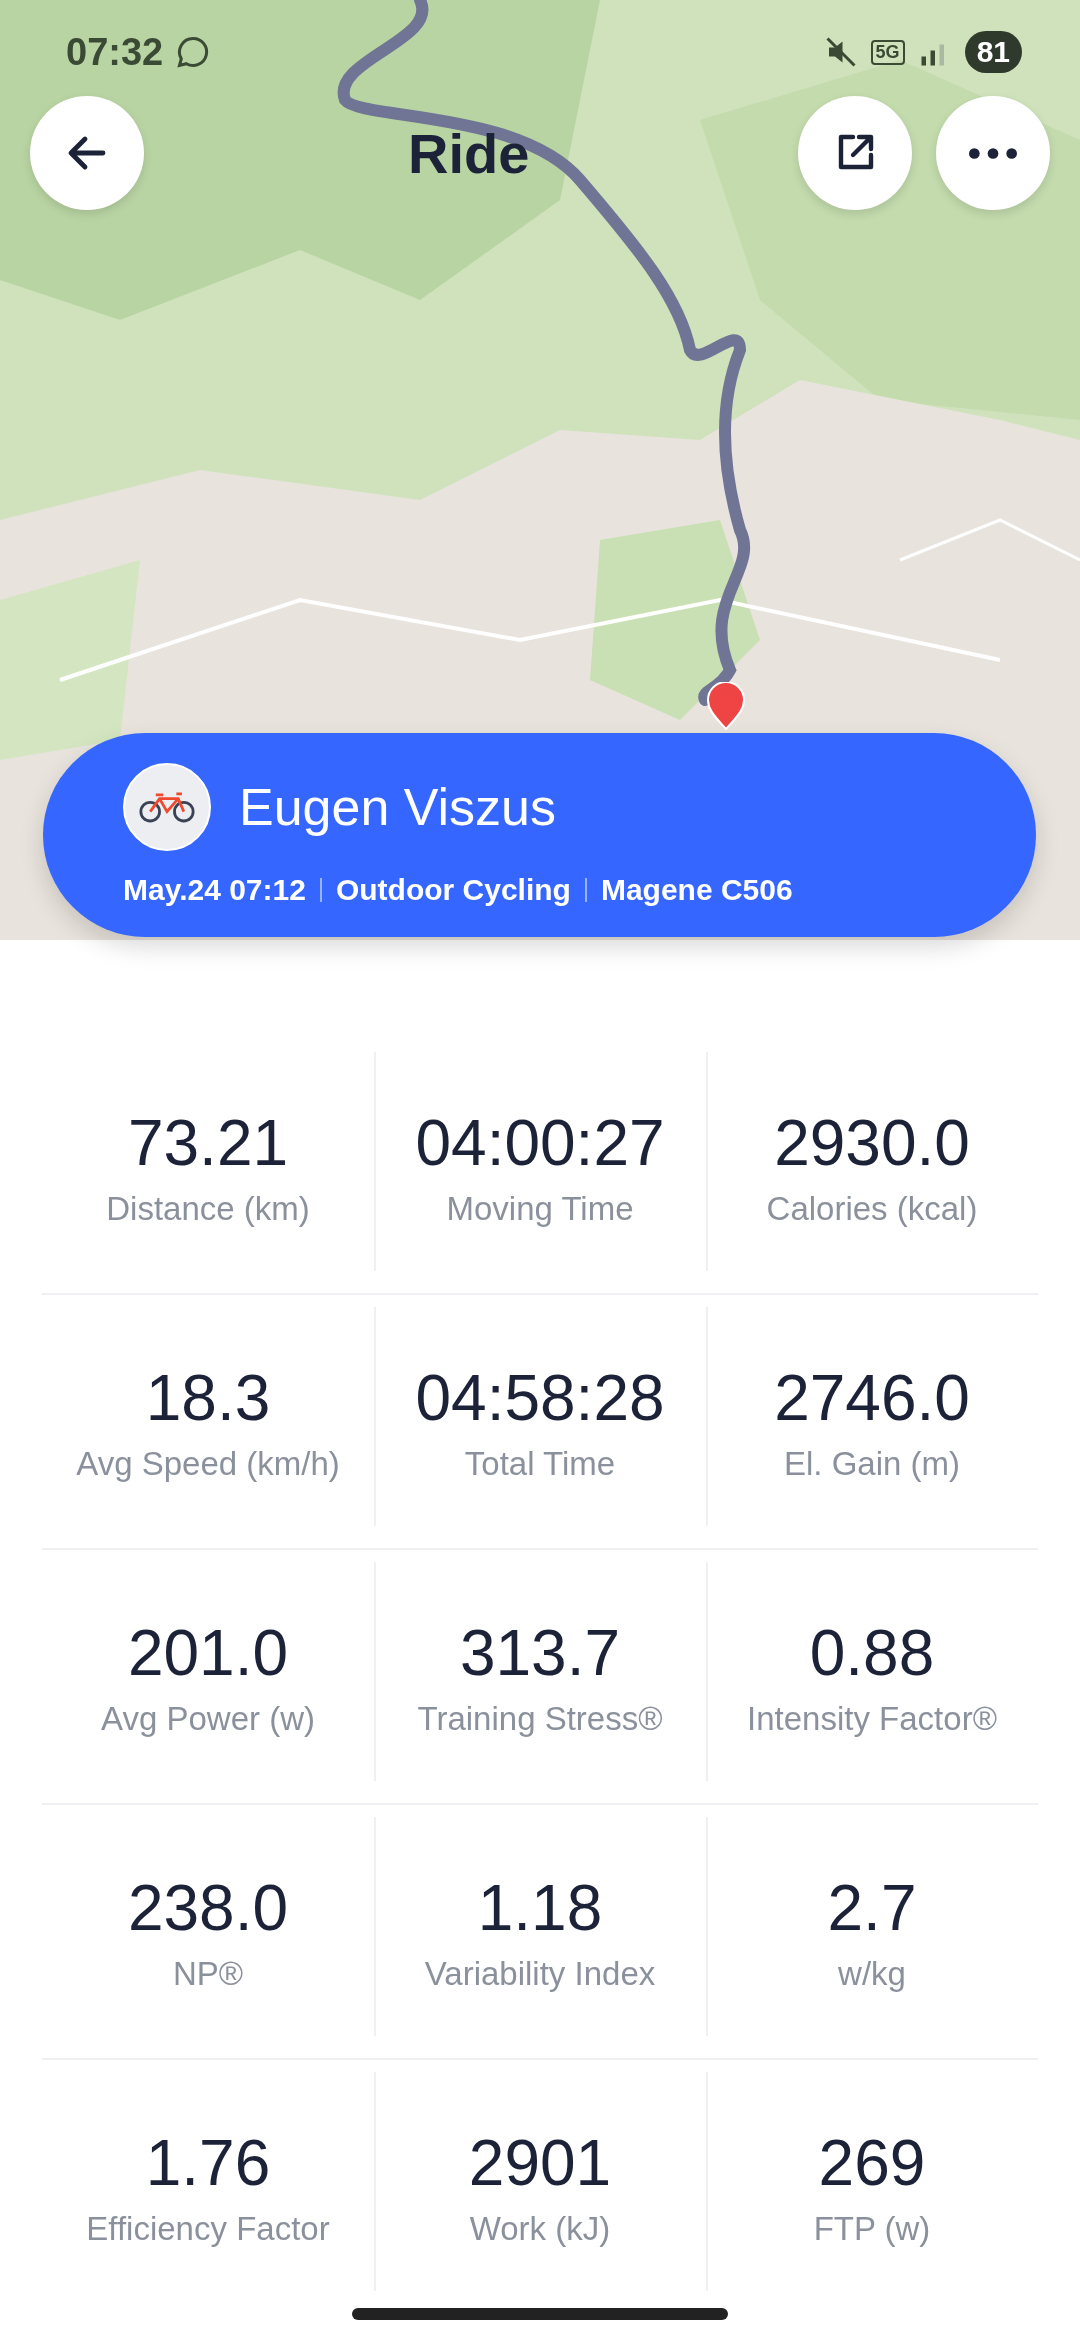 This screenshot has width=1080, height=2340. What do you see at coordinates (214, 890) in the screenshot?
I see `activity-detail: May.24 07:12` at bounding box center [214, 890].